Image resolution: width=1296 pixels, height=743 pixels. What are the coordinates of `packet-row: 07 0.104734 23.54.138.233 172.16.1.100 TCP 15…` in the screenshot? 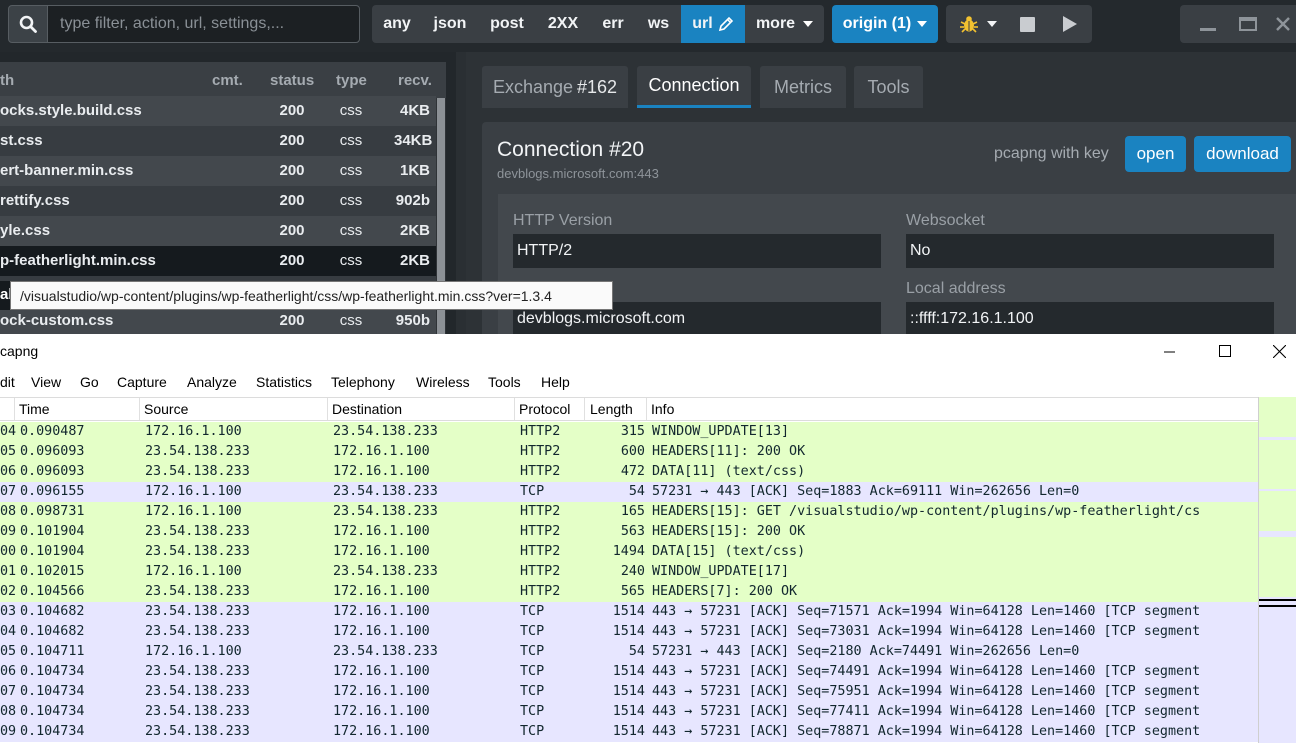 It's located at (629, 692).